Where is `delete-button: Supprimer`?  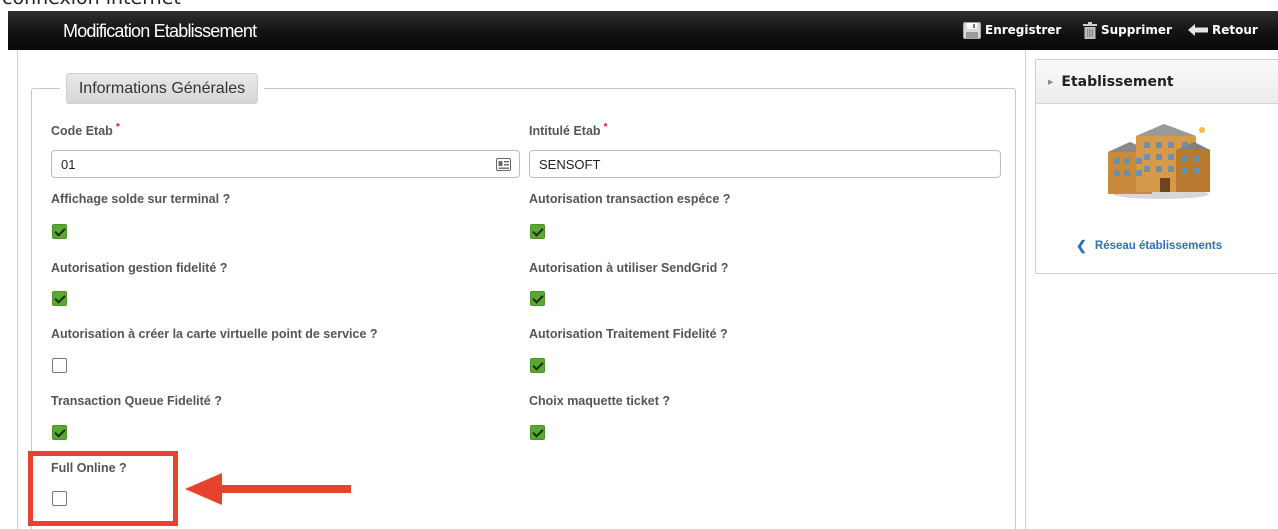 delete-button: Supprimer is located at coordinates (1127, 30).